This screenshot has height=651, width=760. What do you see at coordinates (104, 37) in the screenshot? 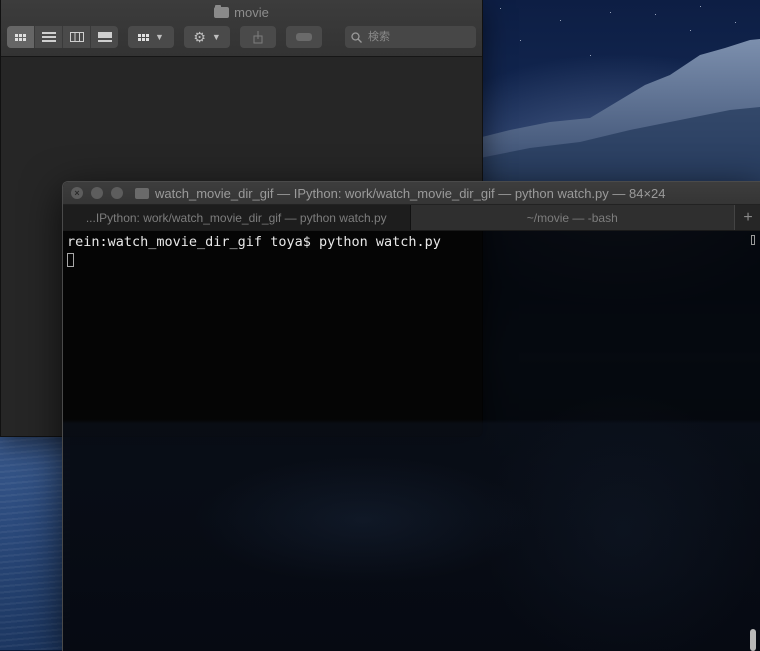
I see `gallery-view-icon` at bounding box center [104, 37].